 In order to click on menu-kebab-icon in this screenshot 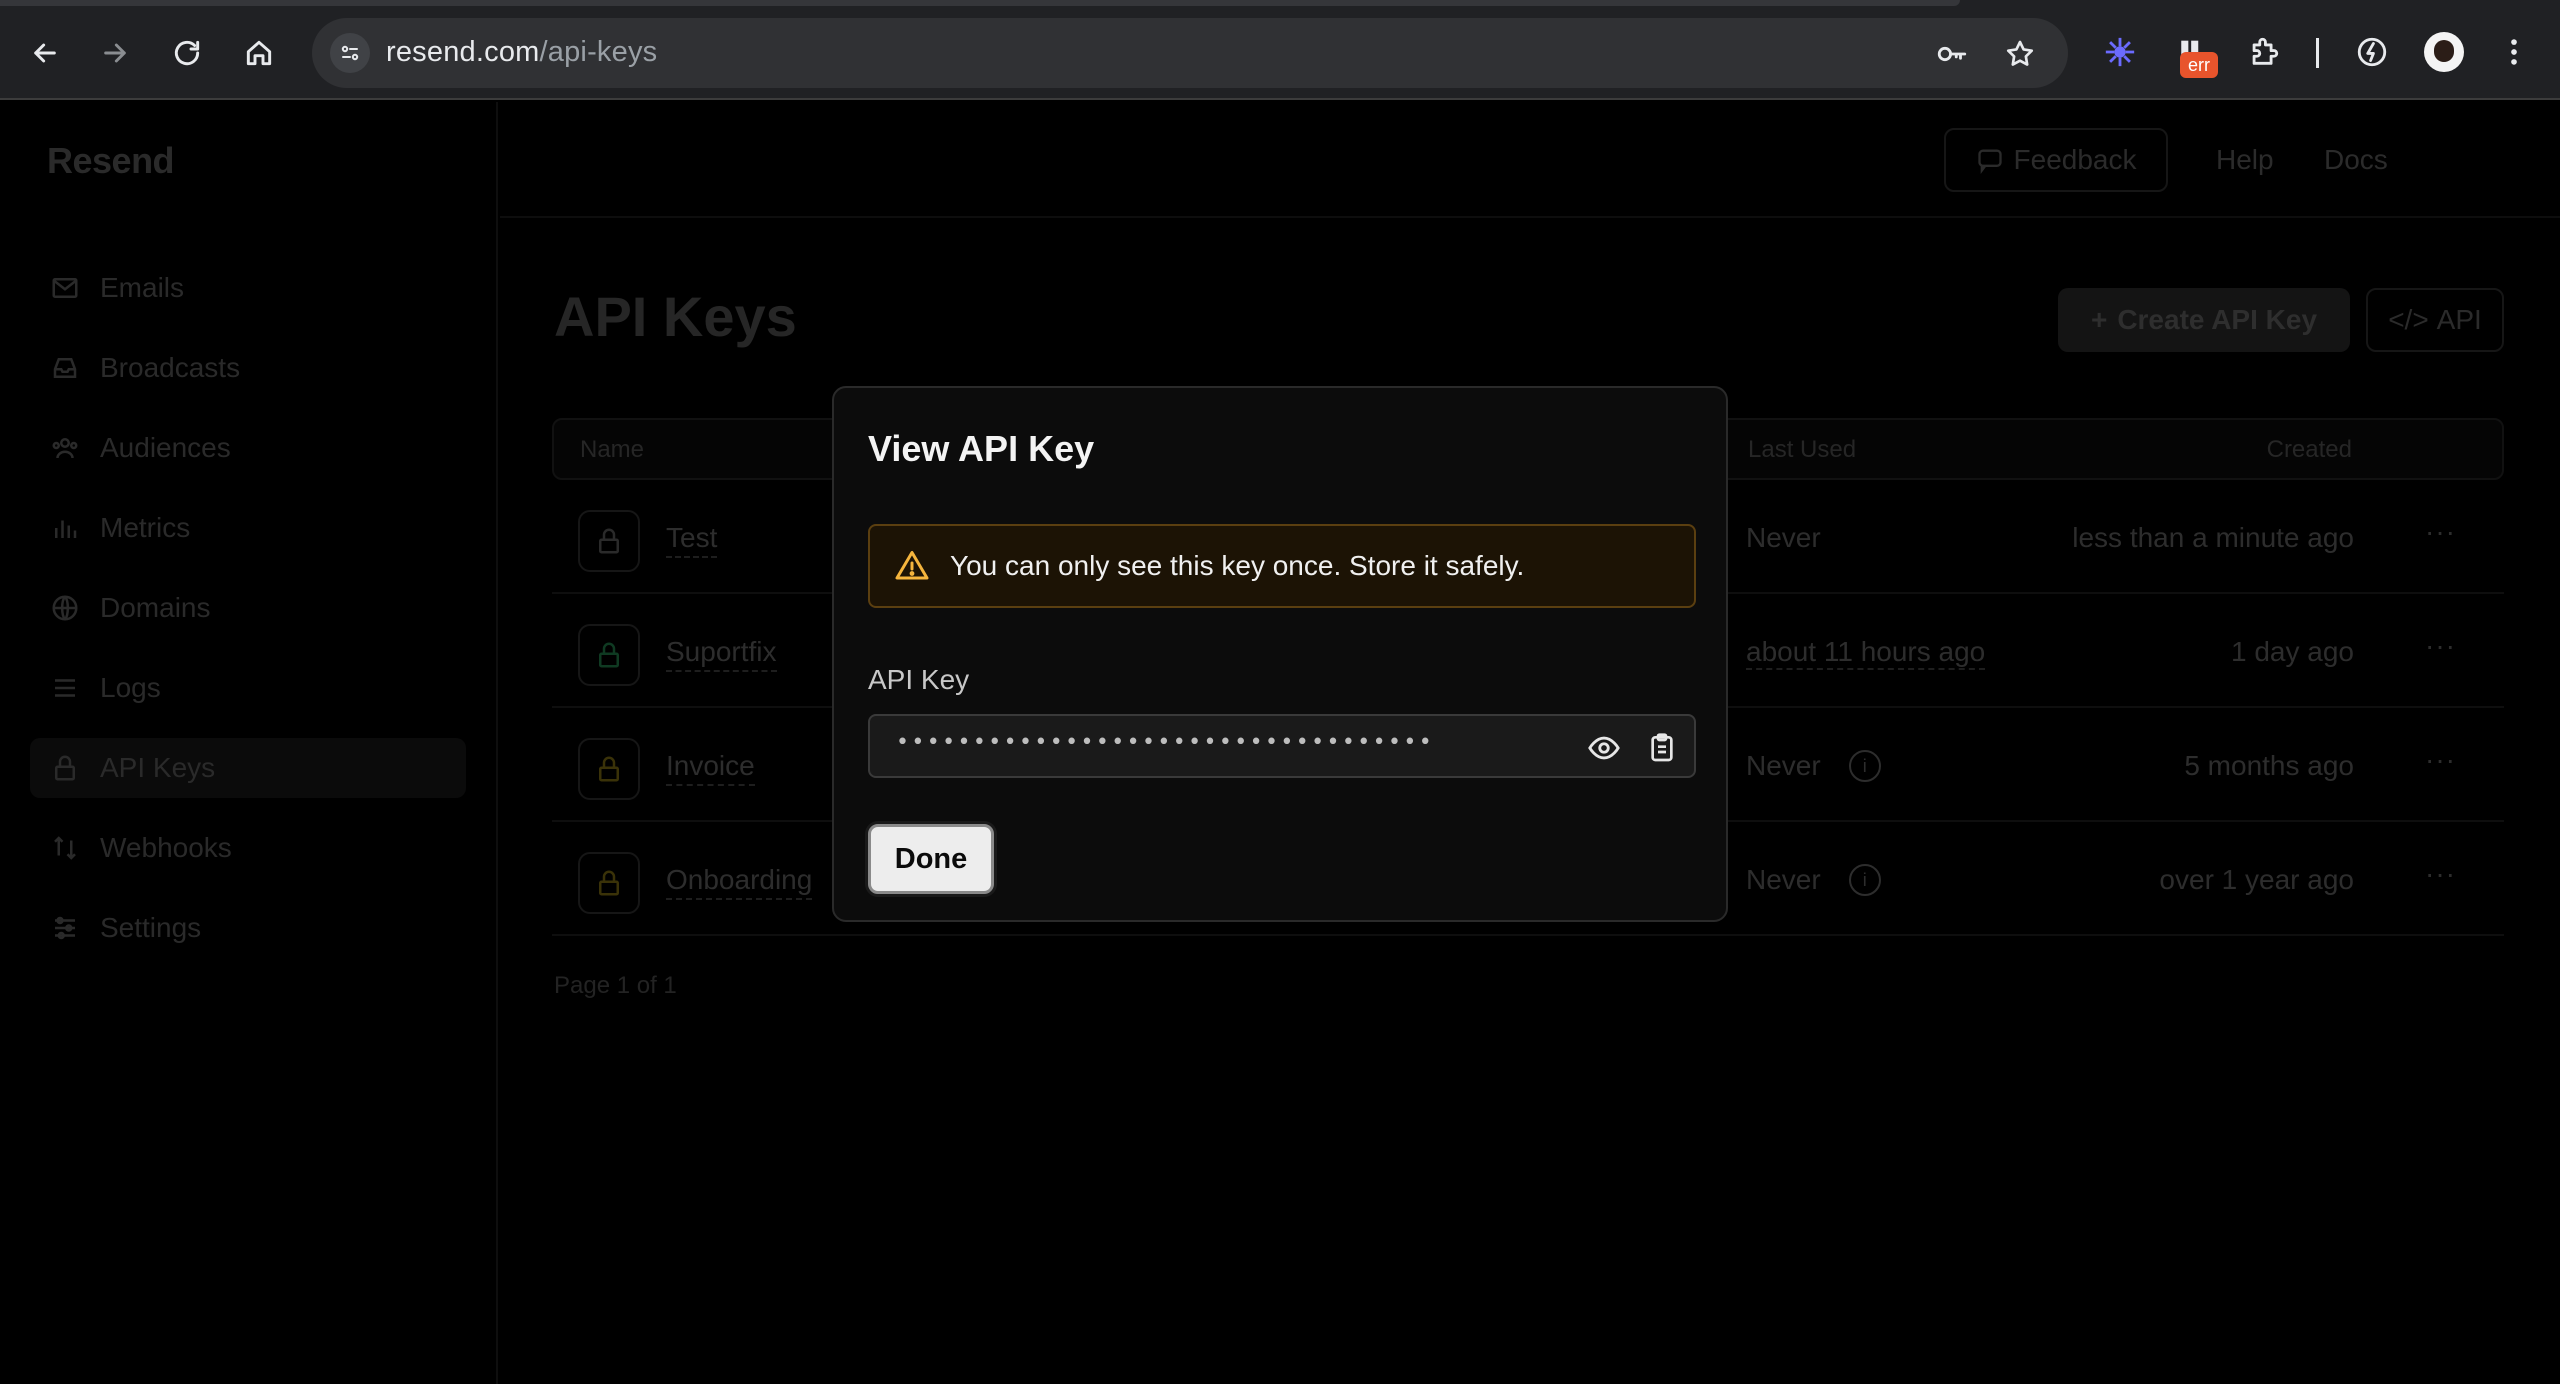, I will do `click(2514, 52)`.